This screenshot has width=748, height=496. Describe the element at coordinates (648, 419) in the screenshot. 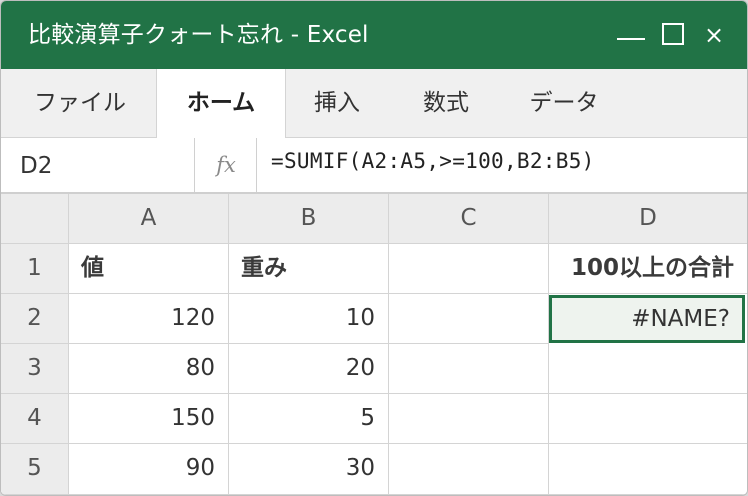

I see `cell-d4` at that location.